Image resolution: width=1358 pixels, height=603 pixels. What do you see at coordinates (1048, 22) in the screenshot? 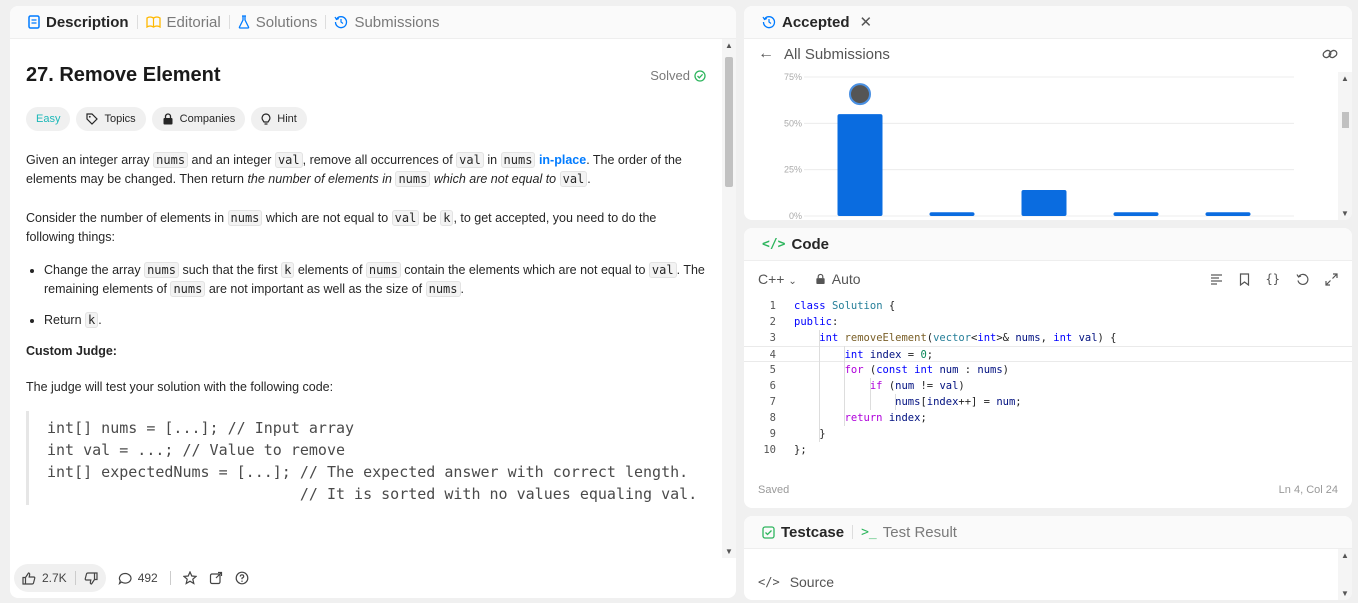
I see `result-tabbar: Accepted ✕` at bounding box center [1048, 22].